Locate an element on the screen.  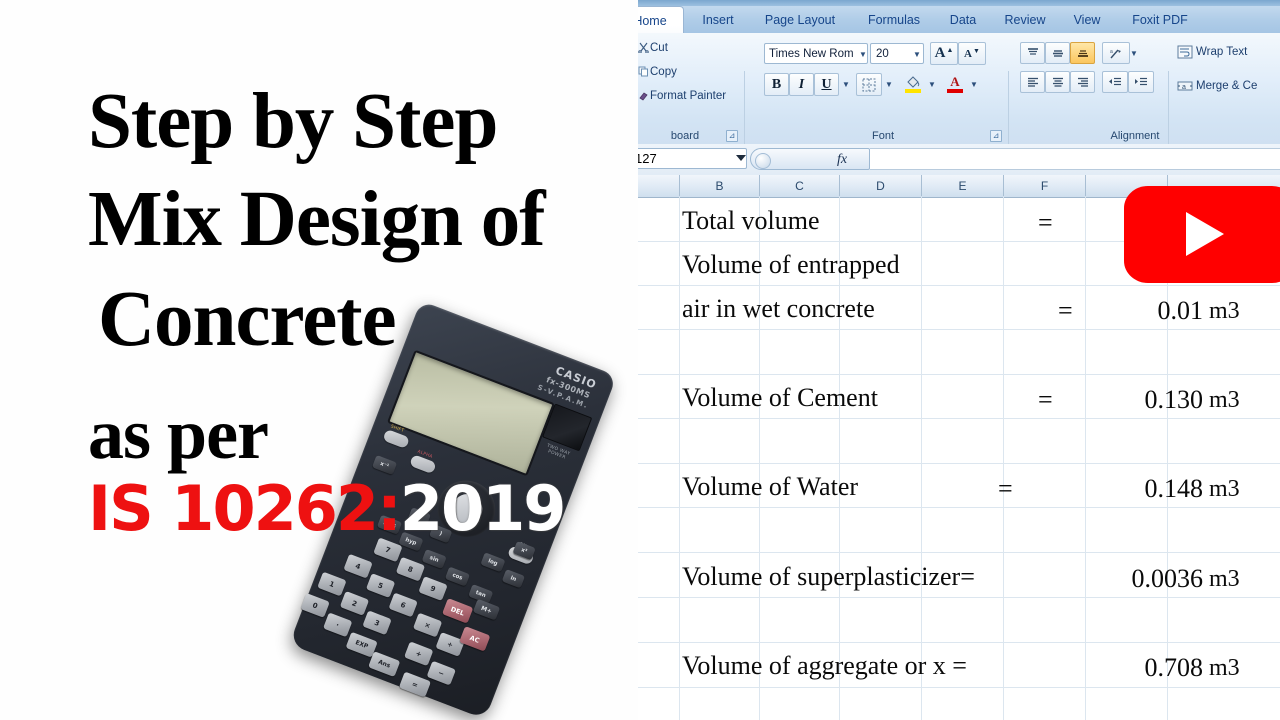
italic-button: I is located at coordinates (801, 84).